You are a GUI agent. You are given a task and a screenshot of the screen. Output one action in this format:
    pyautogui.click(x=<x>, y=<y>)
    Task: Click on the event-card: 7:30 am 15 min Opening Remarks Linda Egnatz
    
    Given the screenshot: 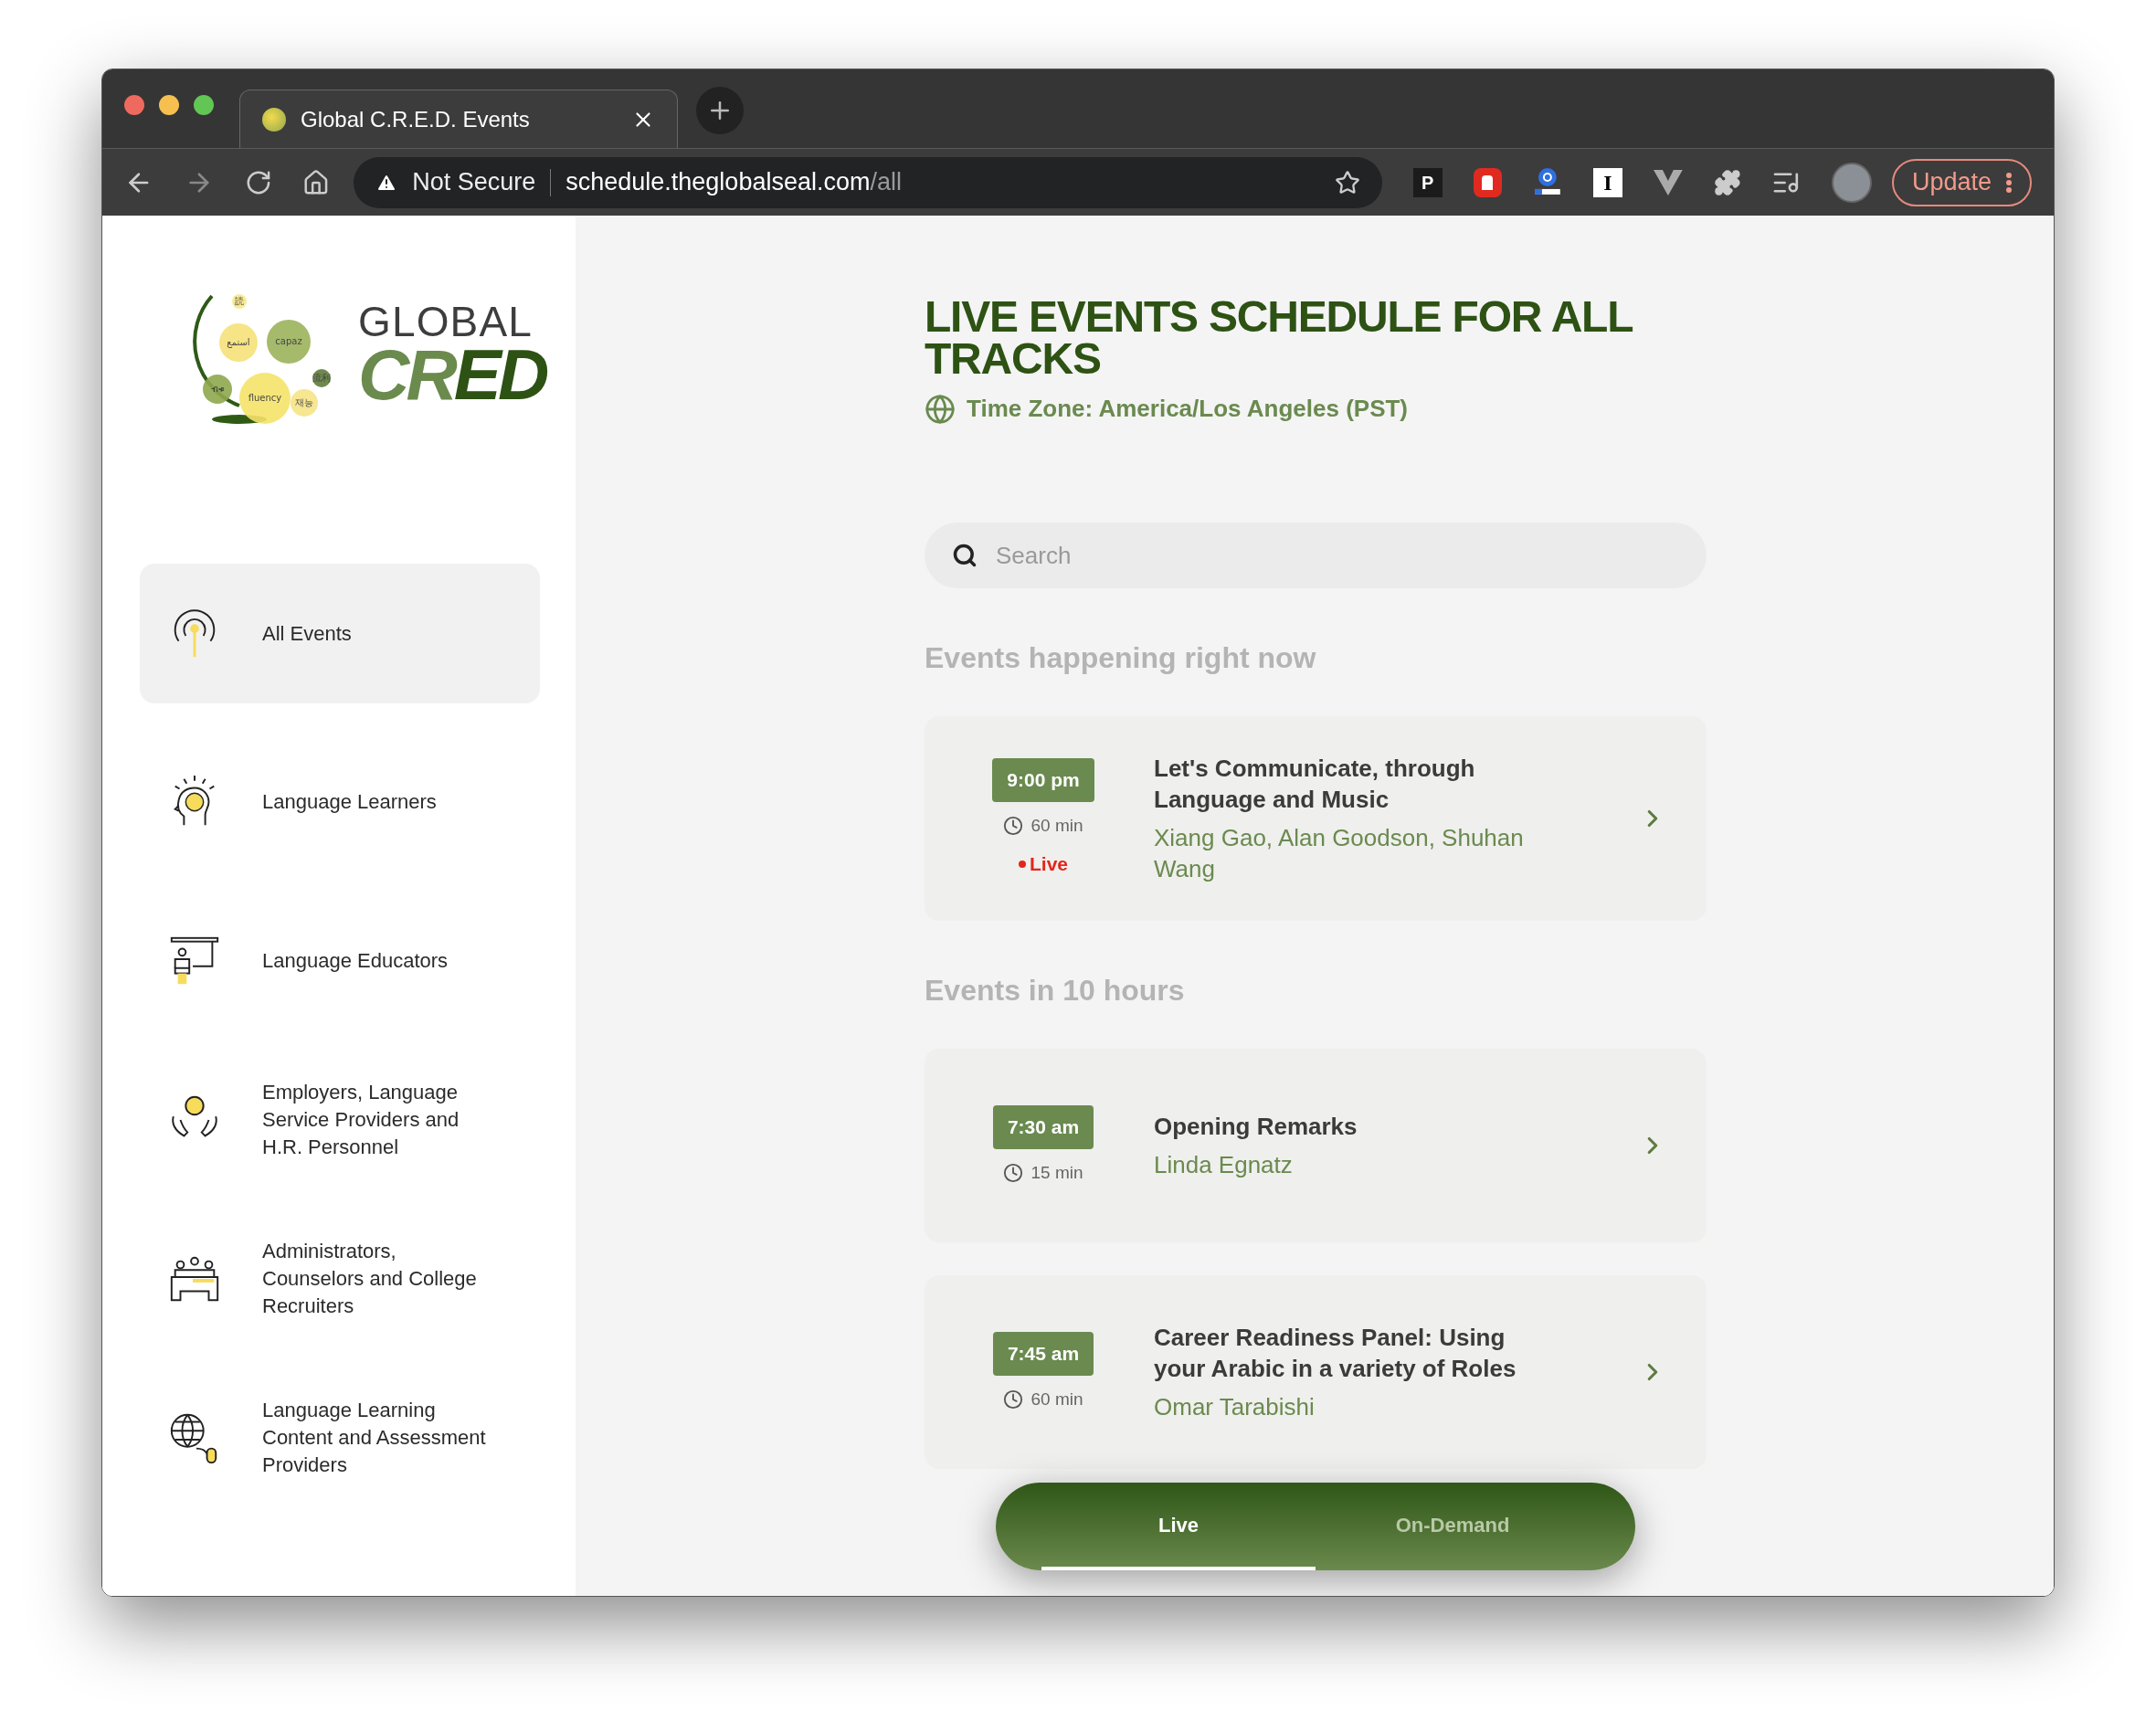 What is the action you would take?
    pyautogui.click(x=1316, y=1145)
    